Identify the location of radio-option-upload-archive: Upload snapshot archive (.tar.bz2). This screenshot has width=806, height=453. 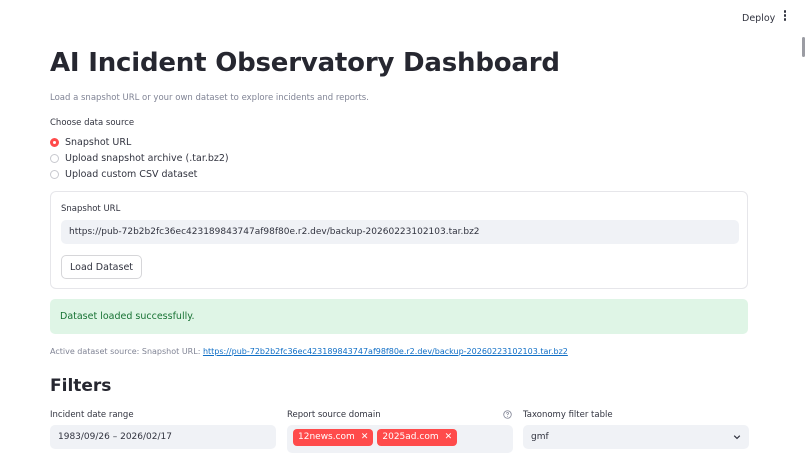
(139, 158).